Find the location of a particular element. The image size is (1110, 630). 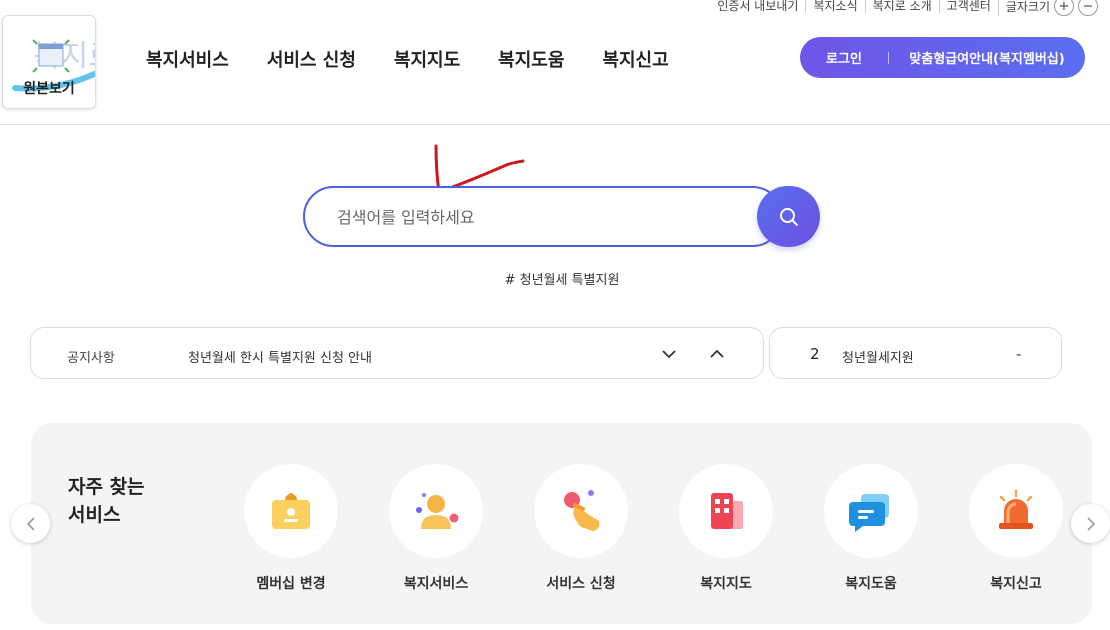

chevron-right-icon is located at coordinates (1090, 523).